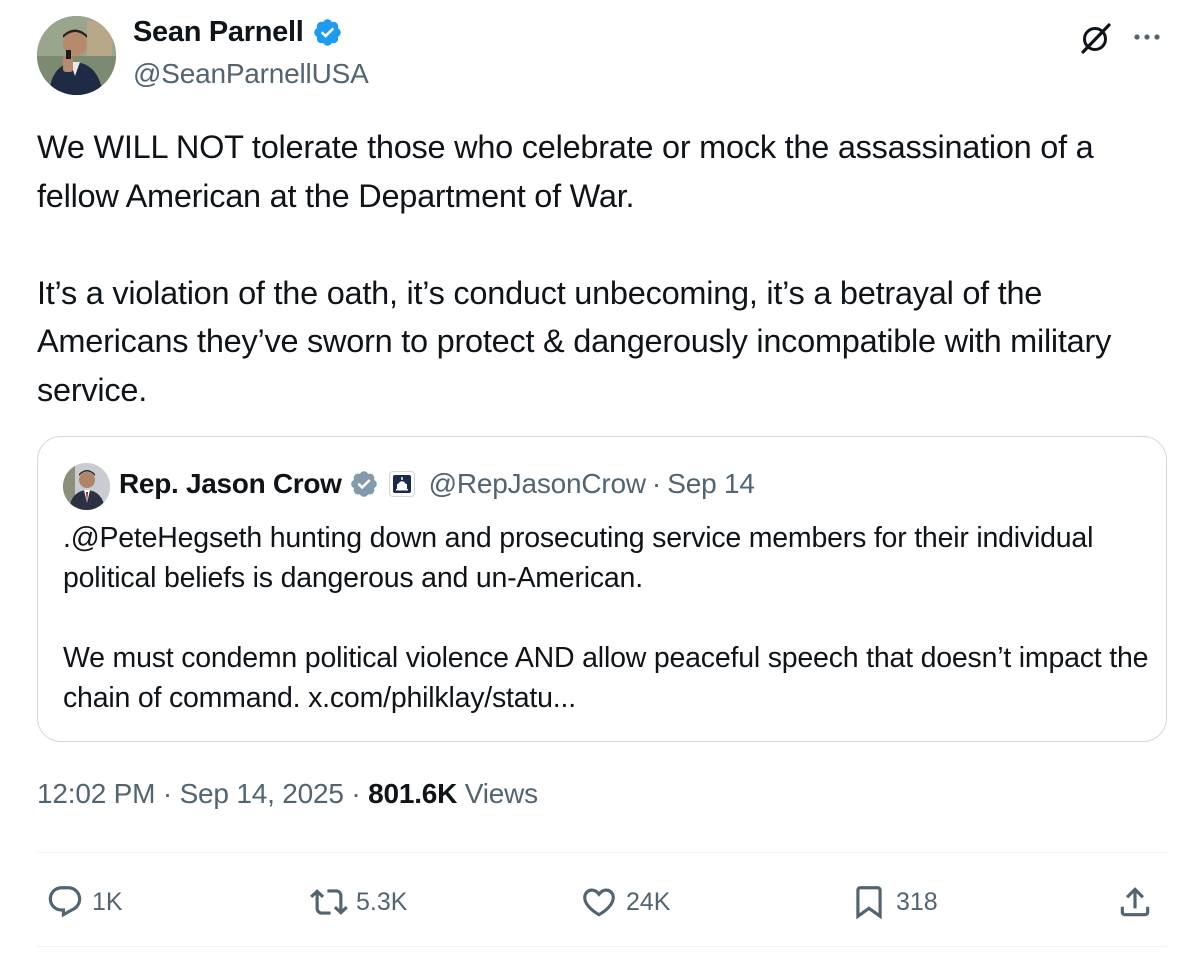 This screenshot has width=1199, height=963. Describe the element at coordinates (230, 484) in the screenshot. I see `quote-display-name: Rep. Jason Crow` at that location.